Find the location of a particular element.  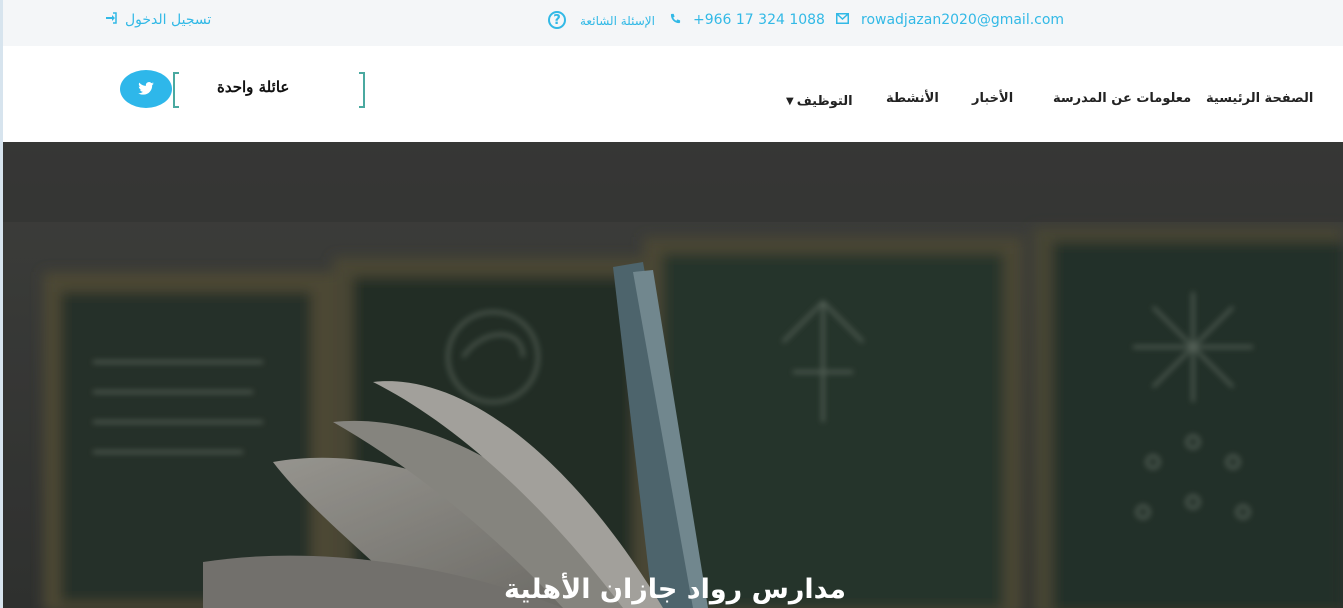

phone-icon is located at coordinates (675, 20).